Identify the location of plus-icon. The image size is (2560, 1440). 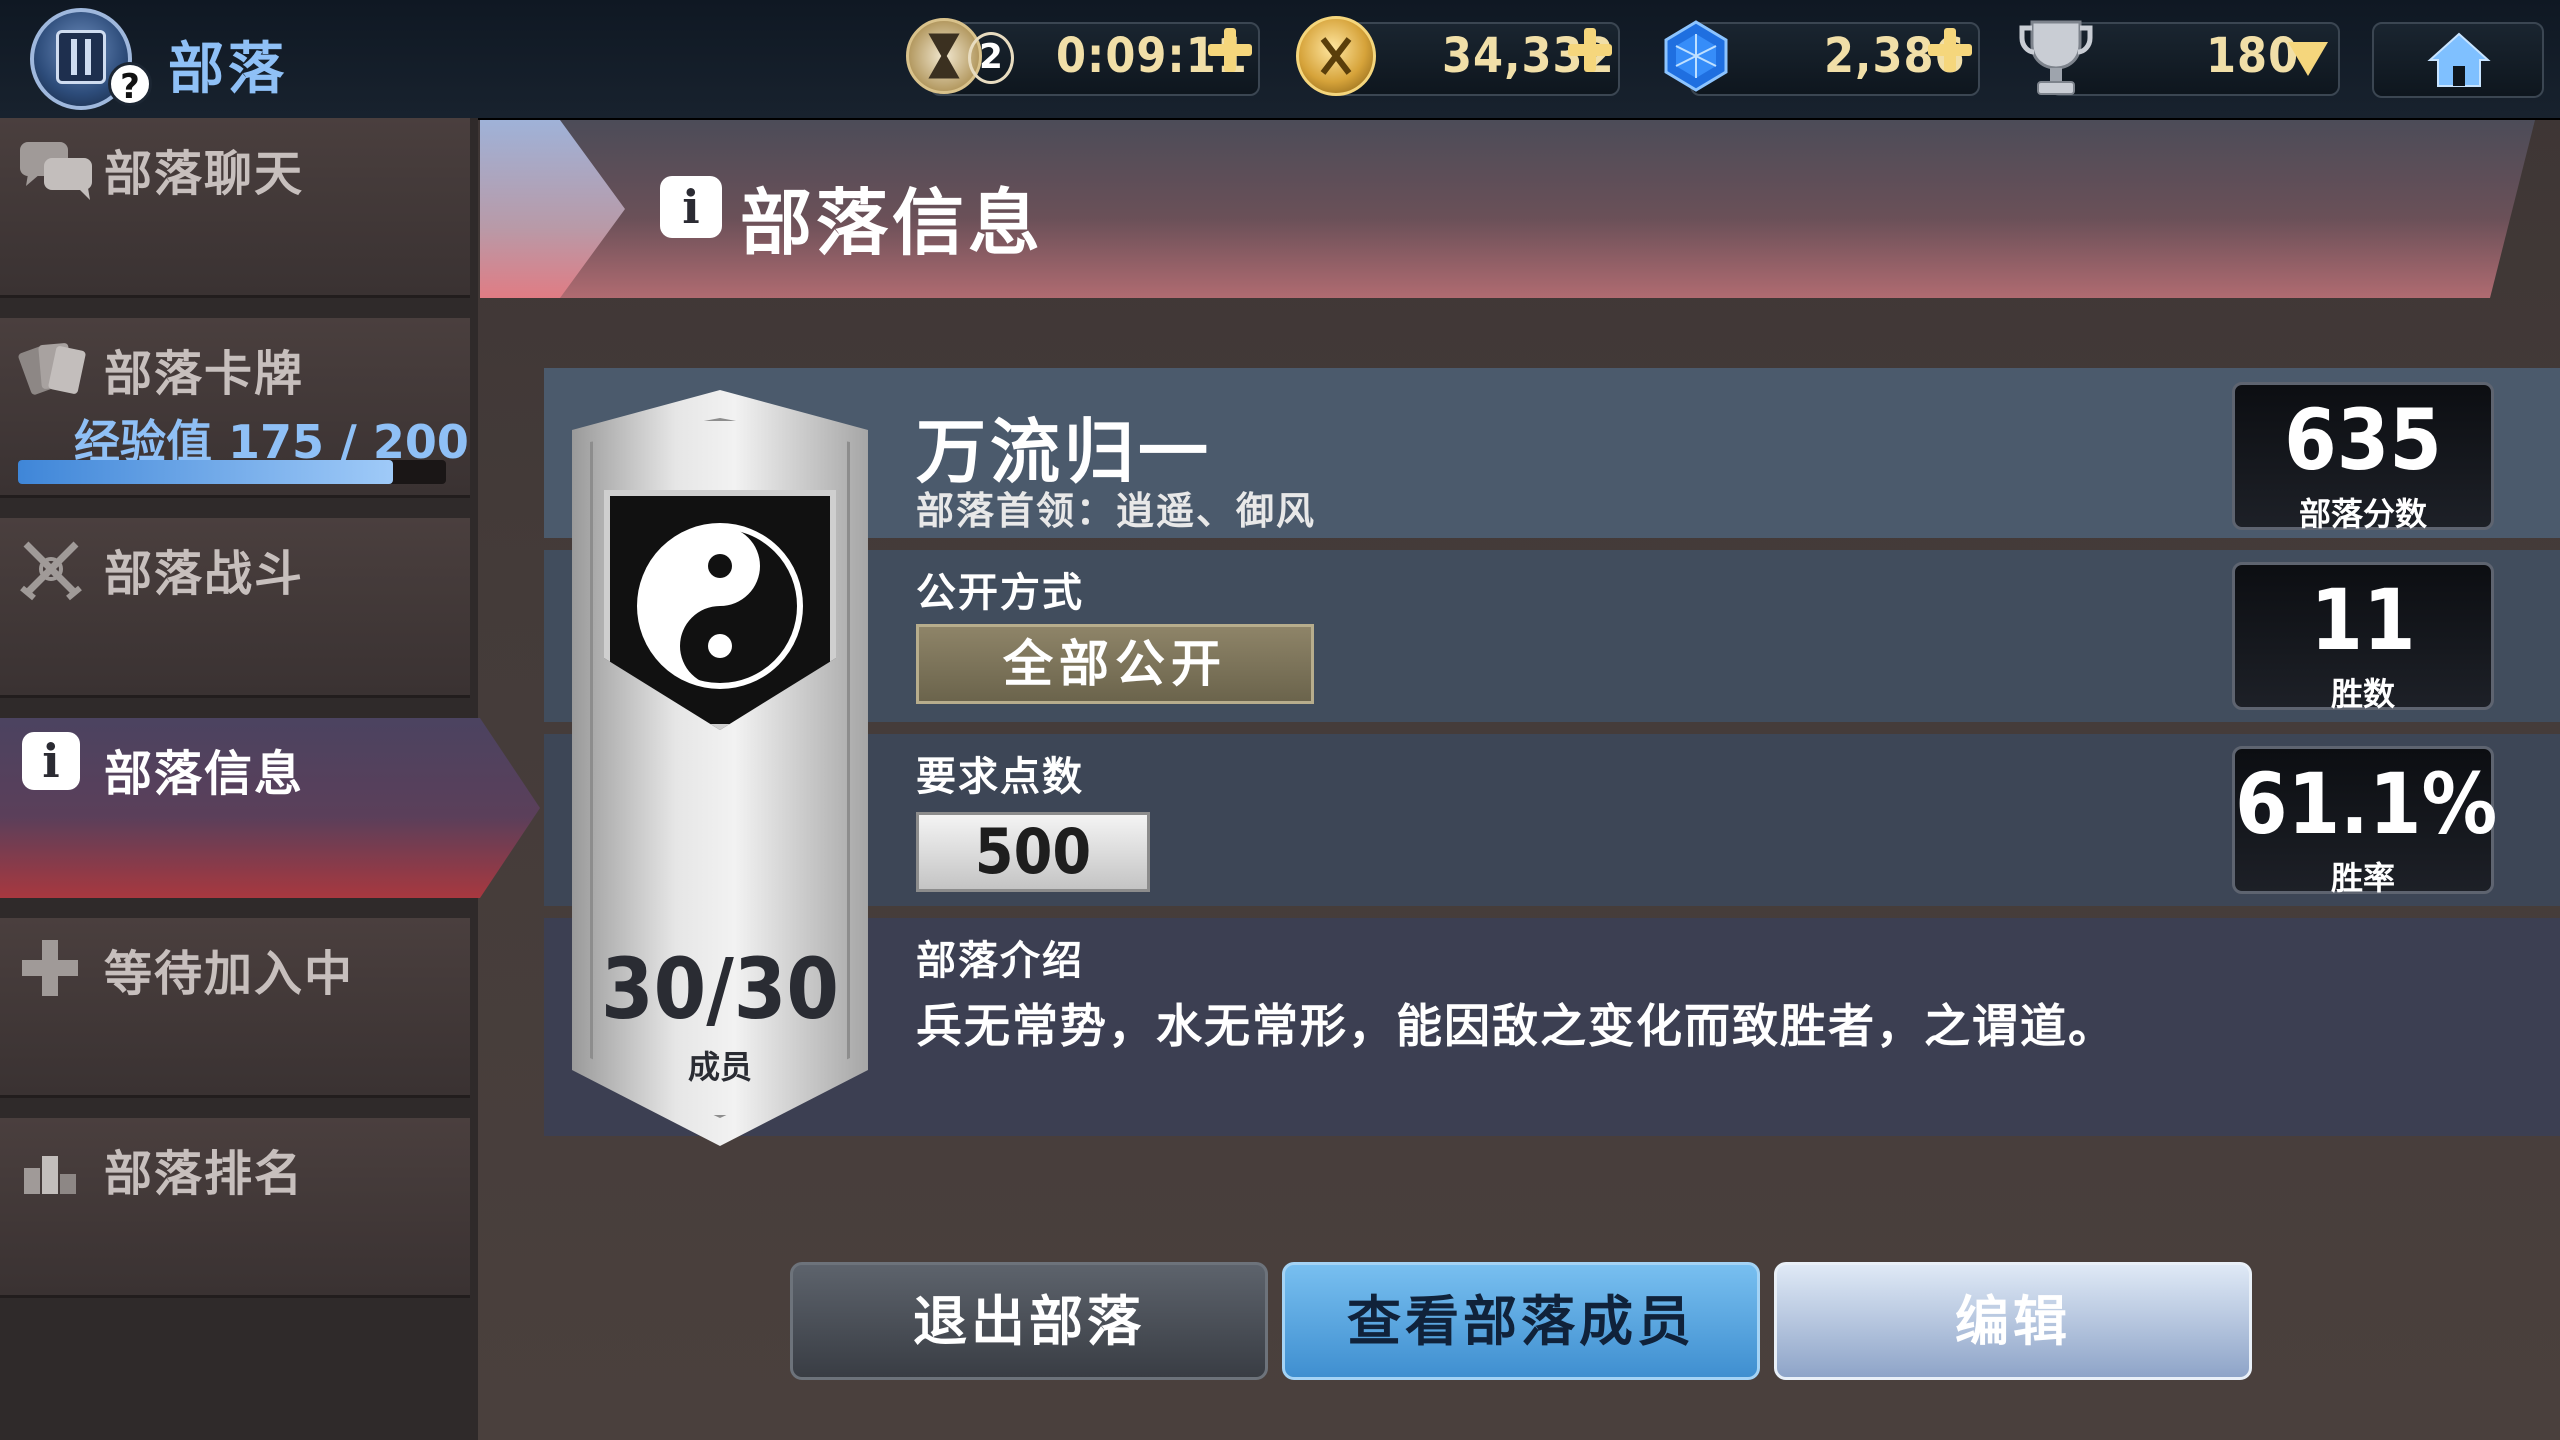
(50, 968).